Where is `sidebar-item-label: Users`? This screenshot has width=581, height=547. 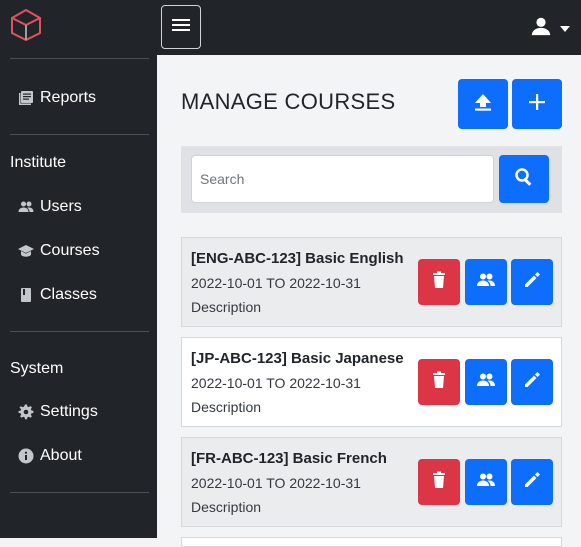
sidebar-item-label: Users is located at coordinates (61, 206).